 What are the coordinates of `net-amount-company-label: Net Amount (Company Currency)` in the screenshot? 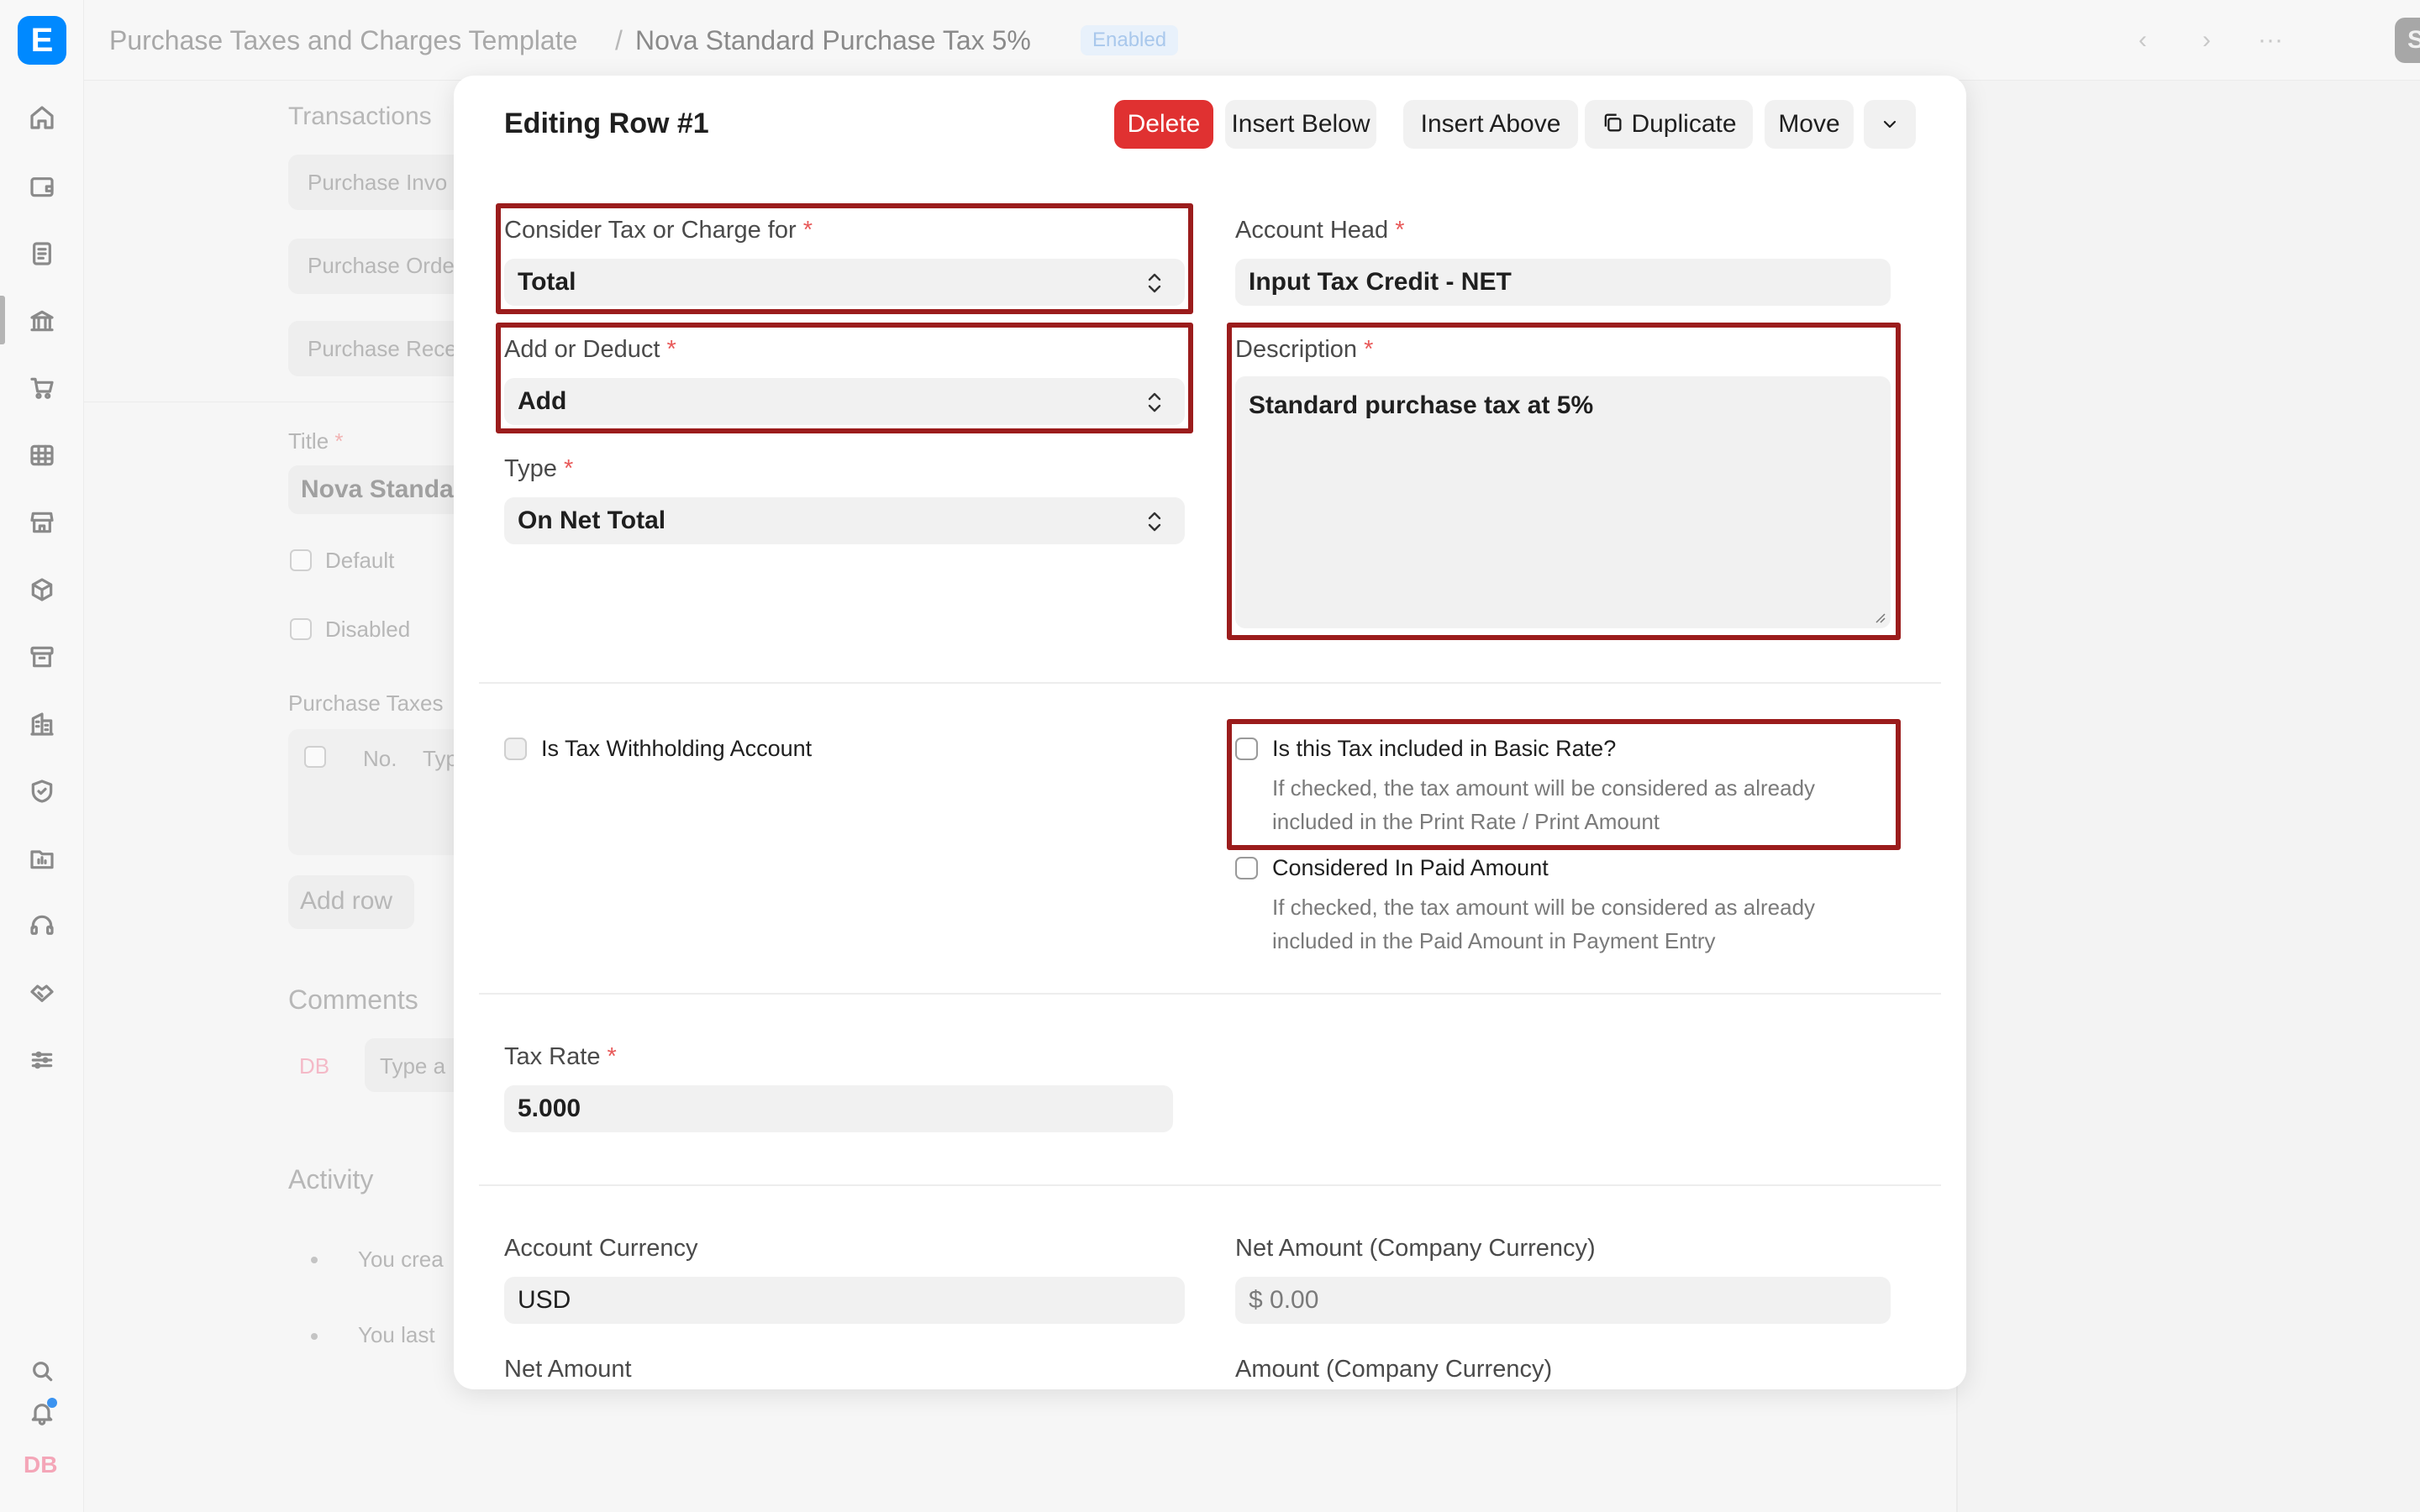 It's located at (1415, 1248).